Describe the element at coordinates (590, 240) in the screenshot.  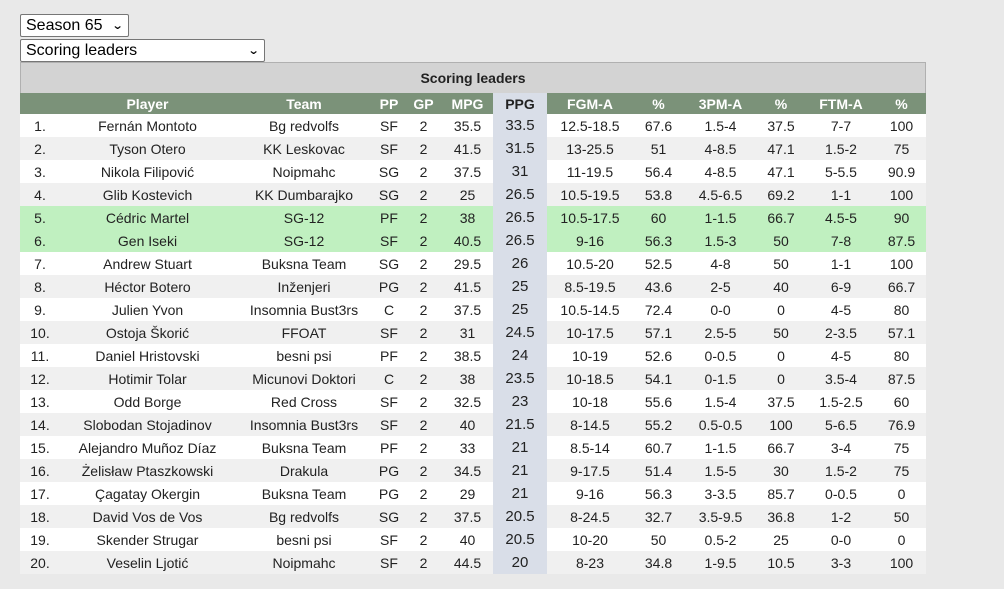
I see `cell-fgm-a: 9-16` at that location.